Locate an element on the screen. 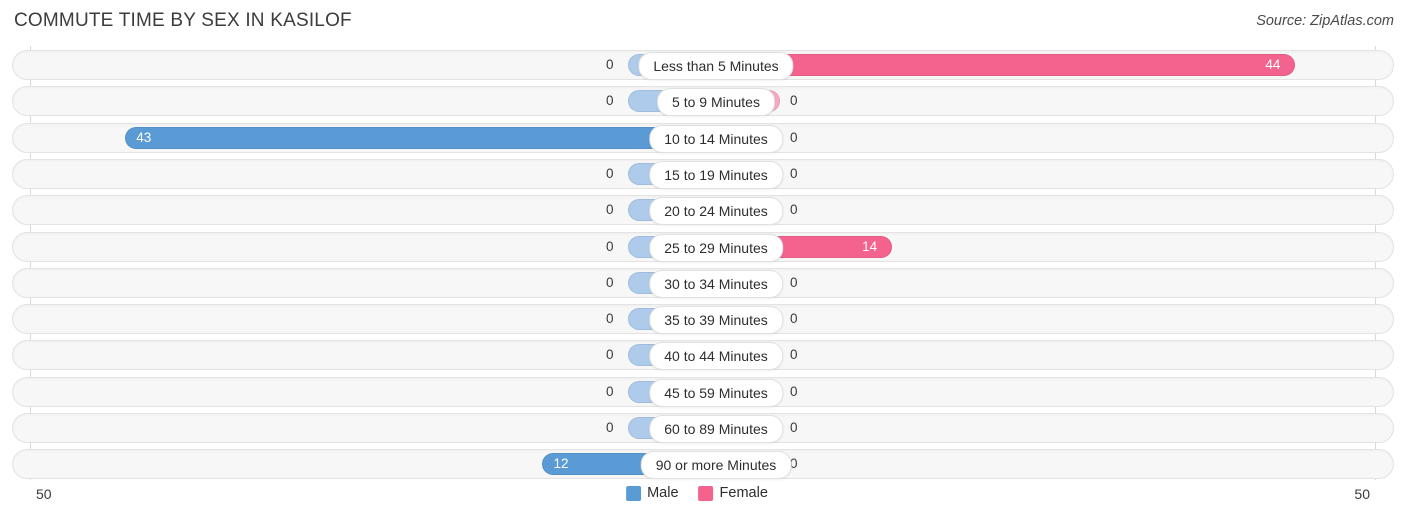 This screenshot has width=1406, height=523. table-row: 0 0 40 to 44 Minutes is located at coordinates (703, 355).